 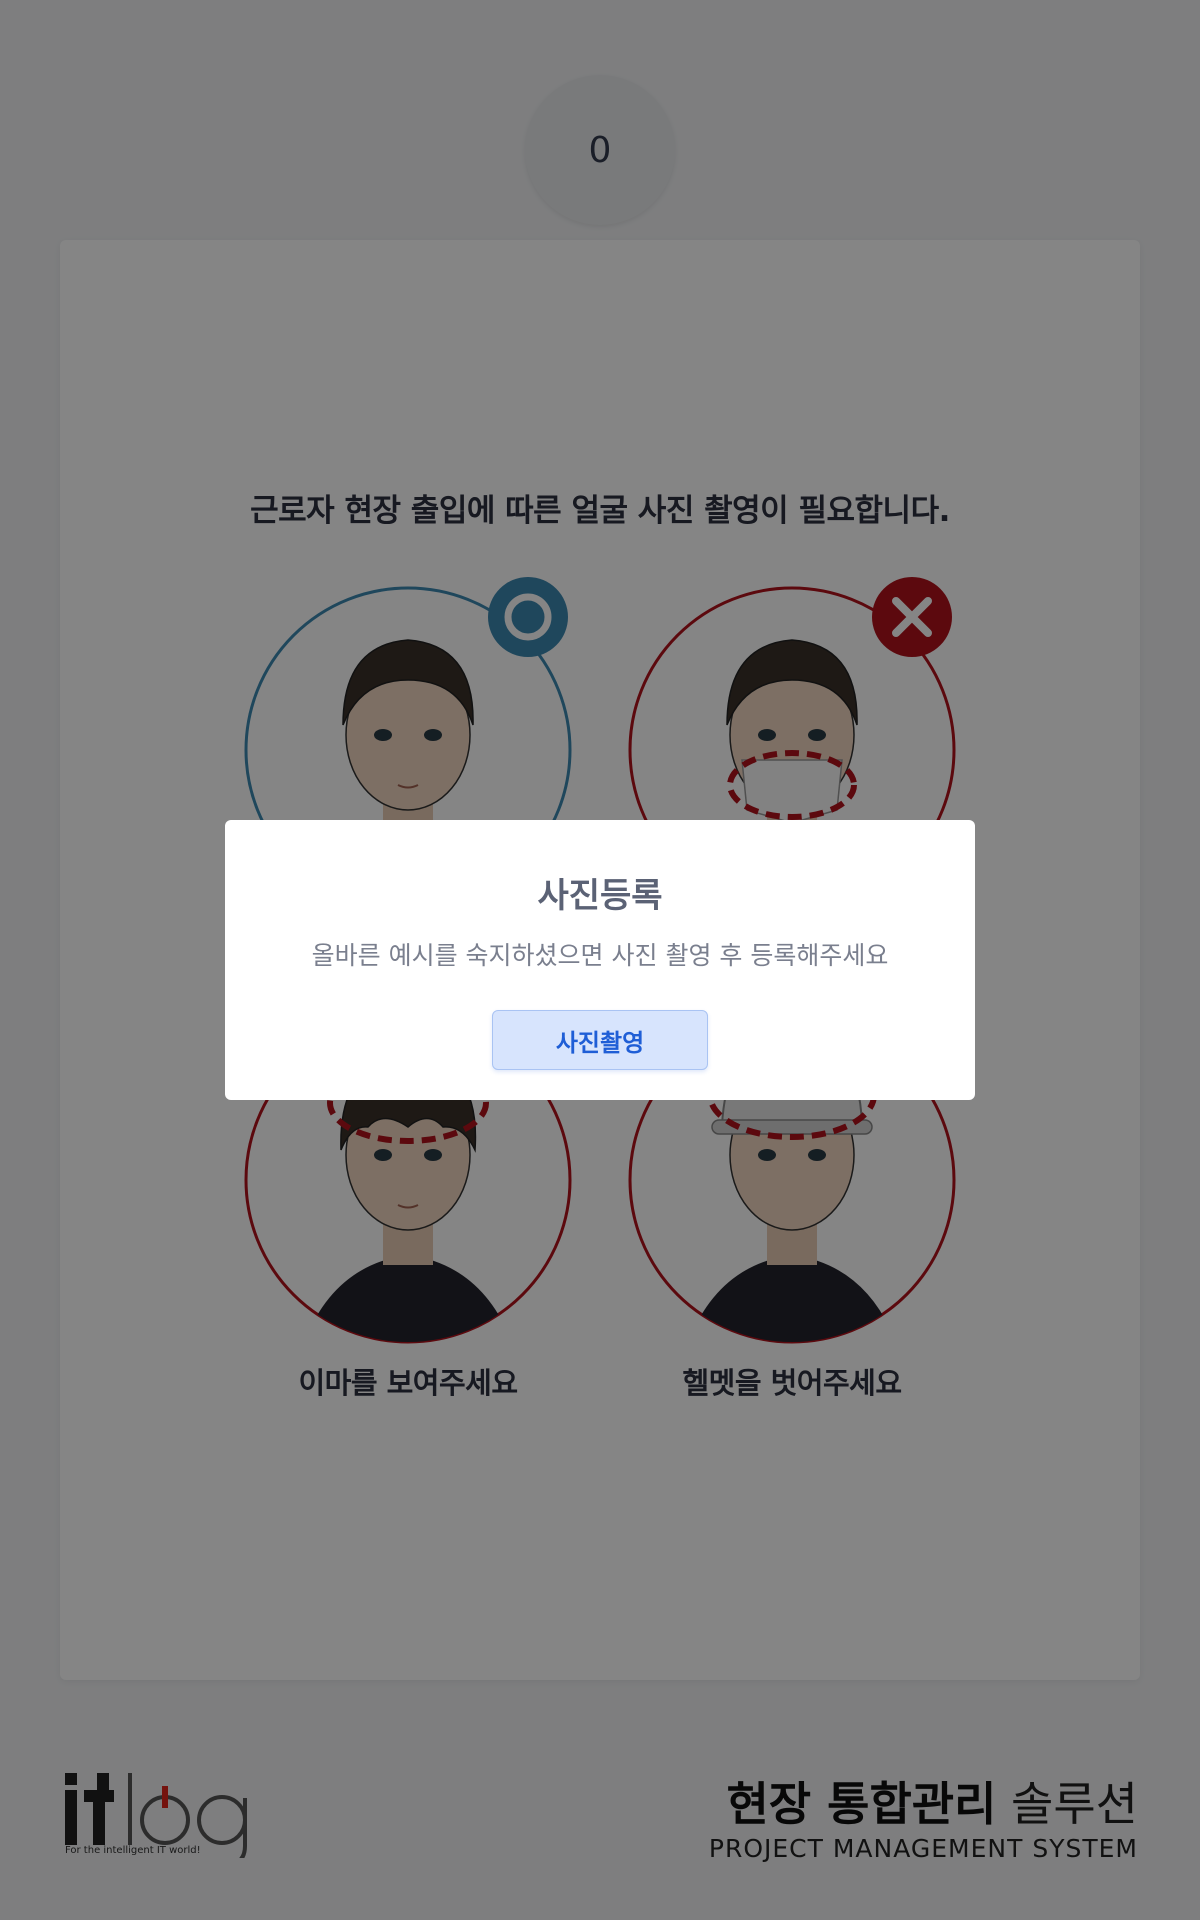 I want to click on take-photo-button: 사진촬영, so click(x=600, y=1040).